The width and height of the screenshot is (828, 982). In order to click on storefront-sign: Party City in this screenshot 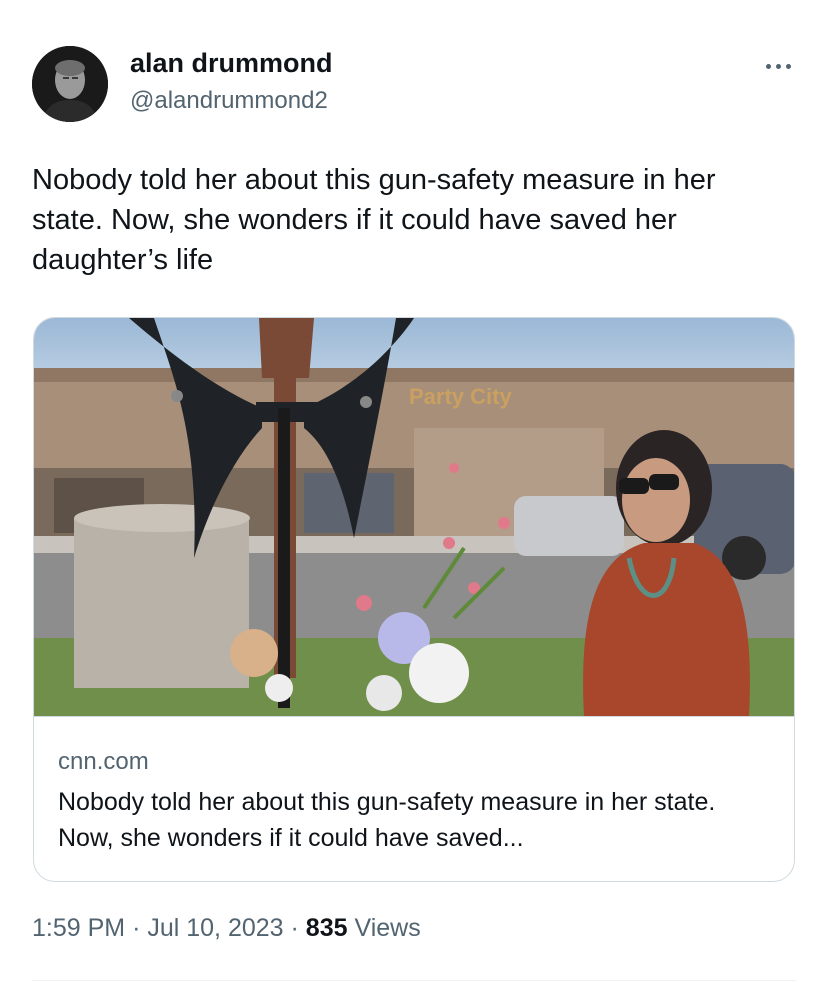, I will do `click(460, 396)`.